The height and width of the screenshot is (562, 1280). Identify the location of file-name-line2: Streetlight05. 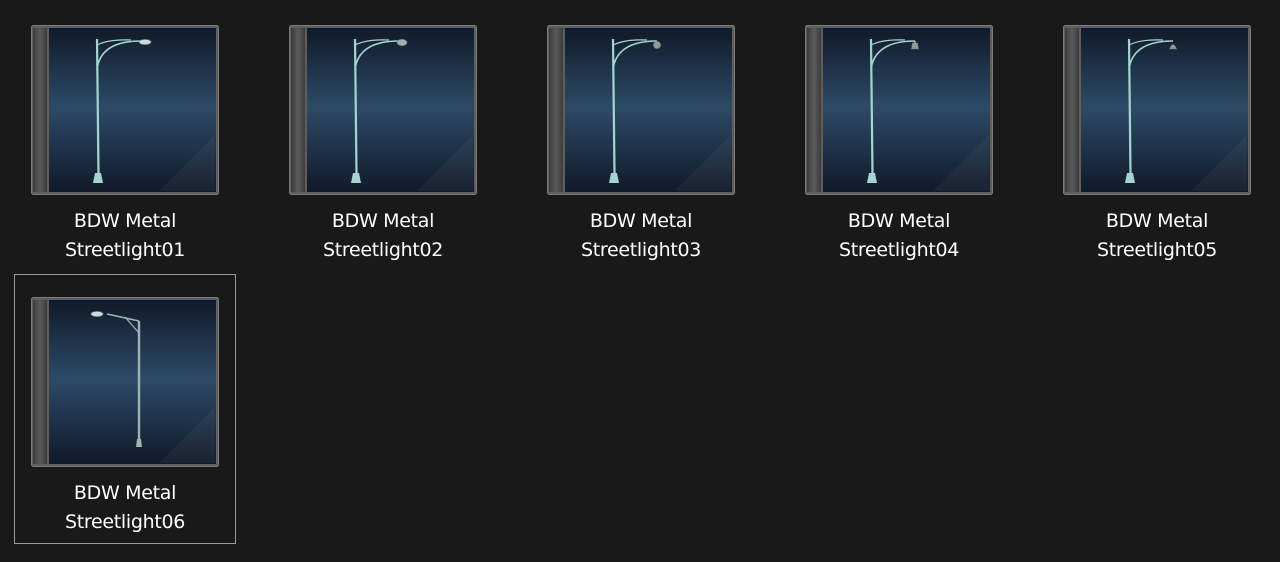
(1157, 250).